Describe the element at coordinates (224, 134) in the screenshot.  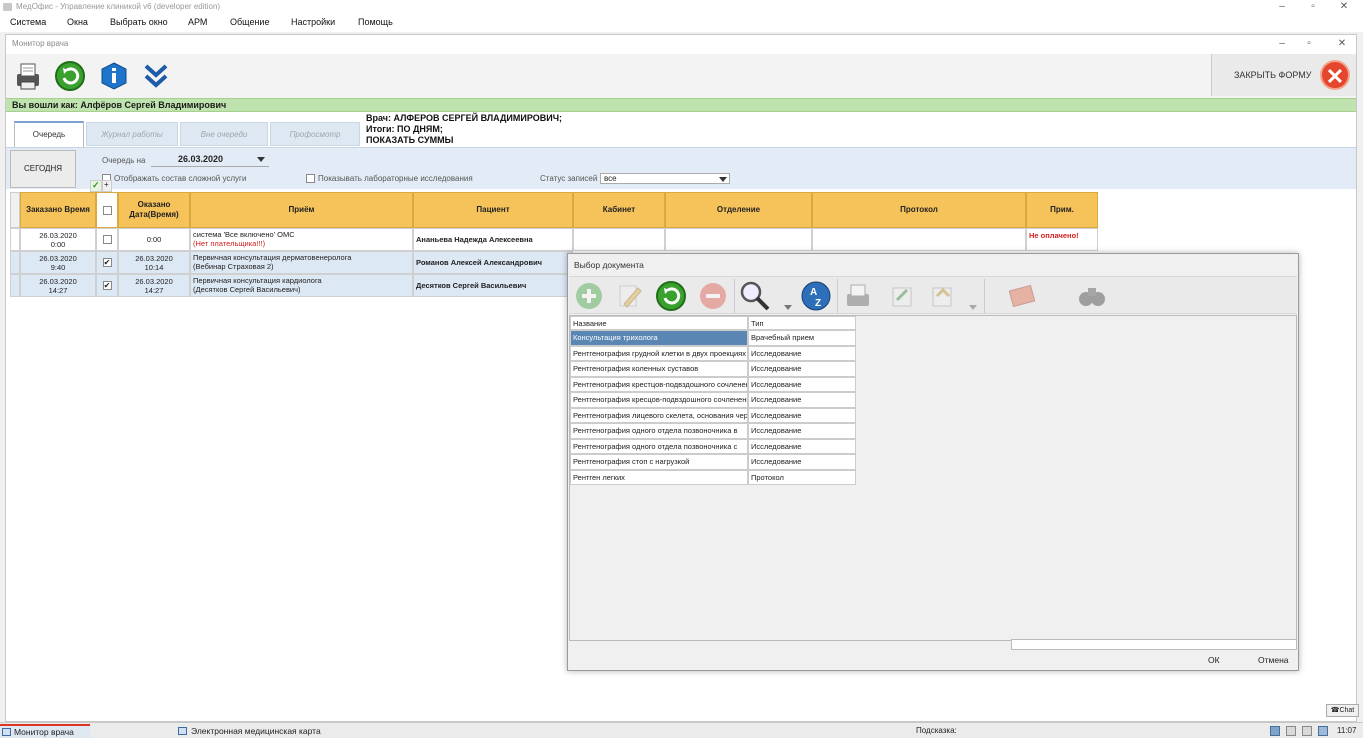
I see `tab-outside-queue: Вне очереди` at that location.